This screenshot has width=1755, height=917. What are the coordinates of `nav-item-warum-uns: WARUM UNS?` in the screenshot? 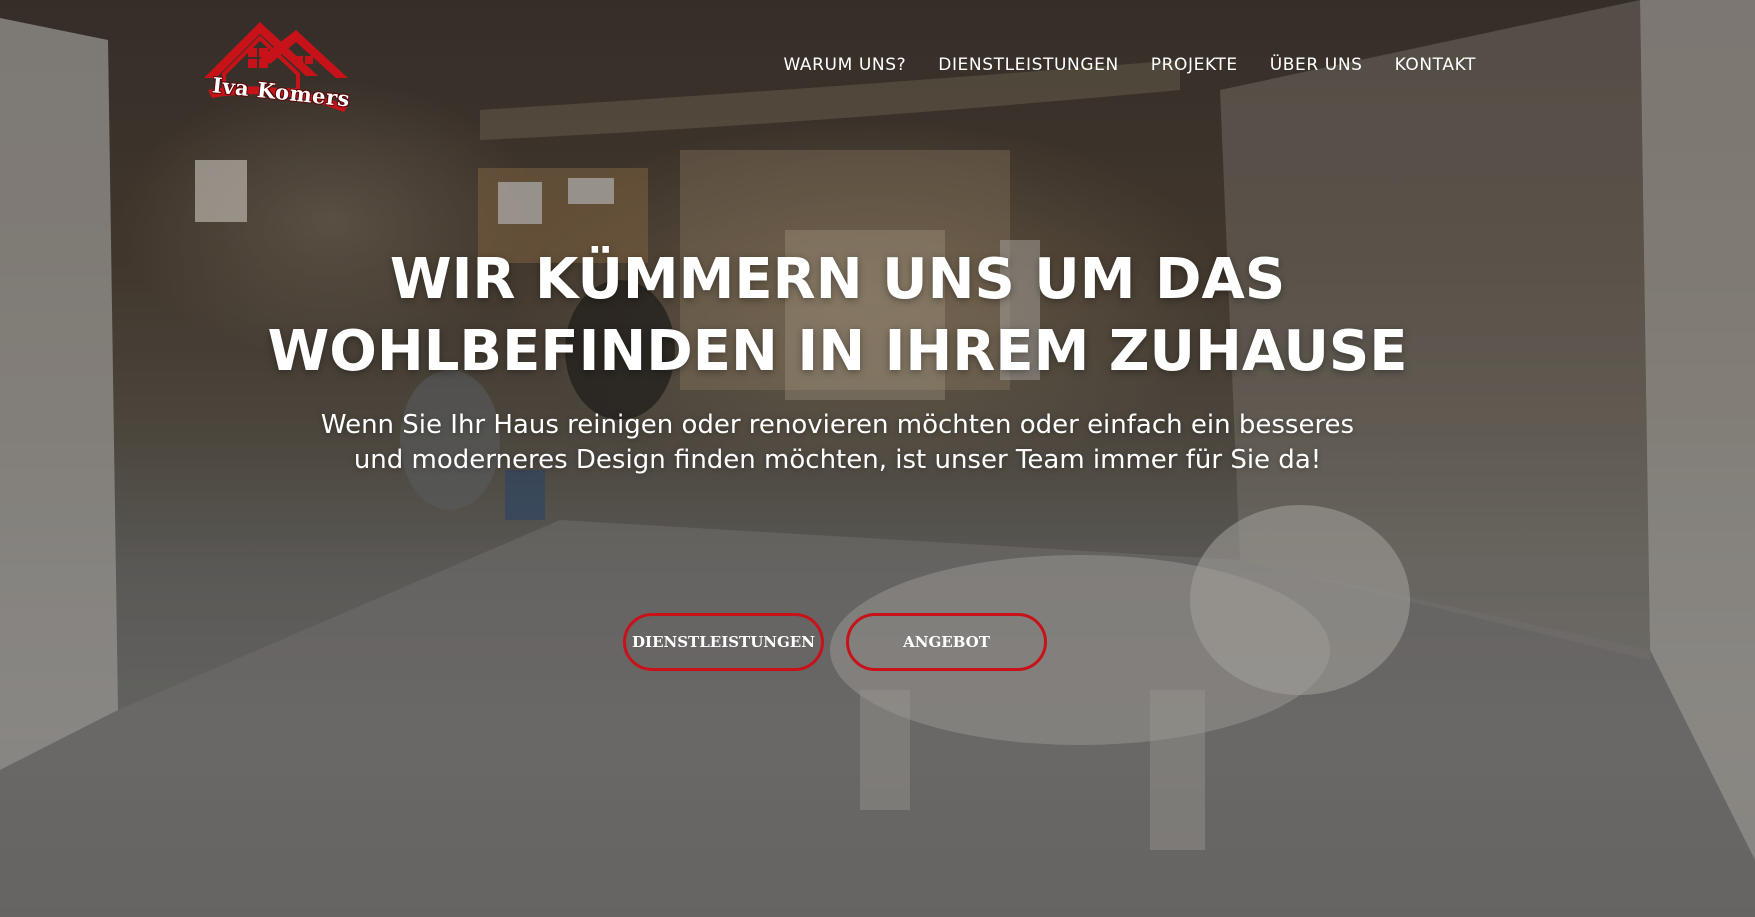 It's located at (844, 65).